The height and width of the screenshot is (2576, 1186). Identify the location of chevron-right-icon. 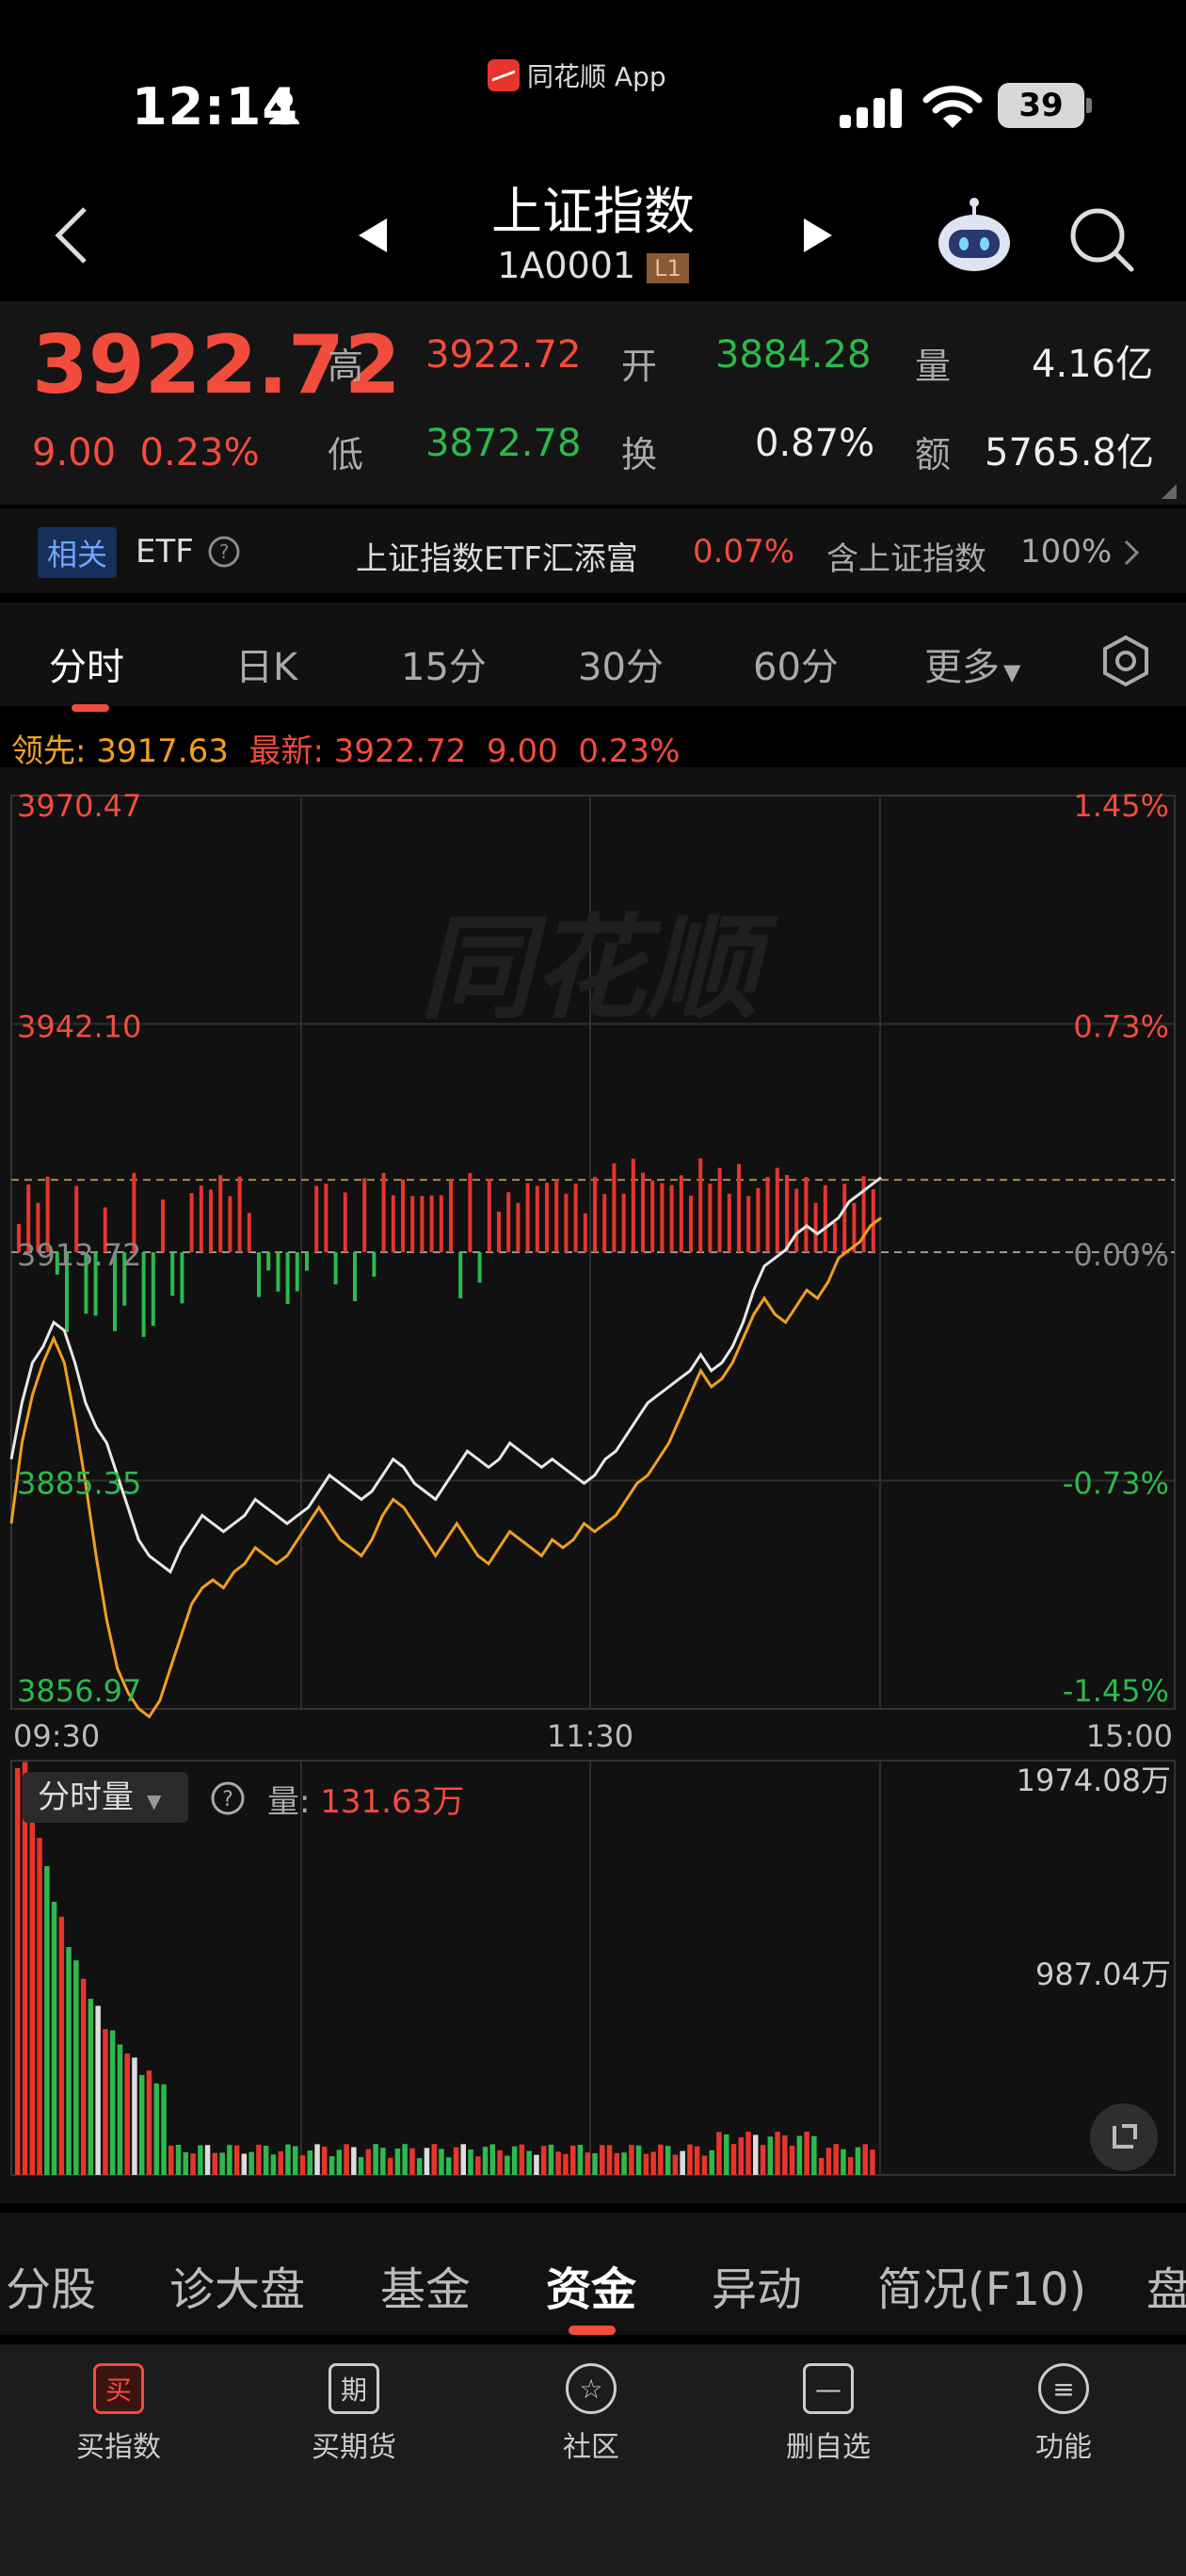
(1131, 553).